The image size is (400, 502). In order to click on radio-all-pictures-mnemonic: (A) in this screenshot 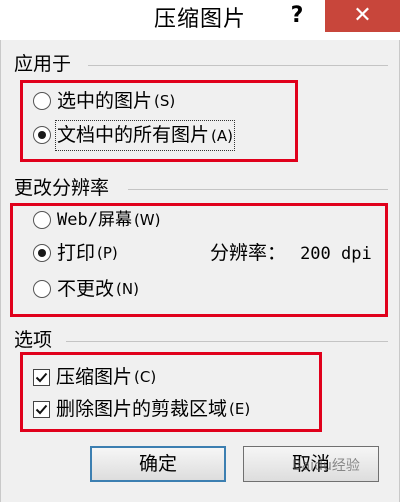, I will do `click(222, 135)`.